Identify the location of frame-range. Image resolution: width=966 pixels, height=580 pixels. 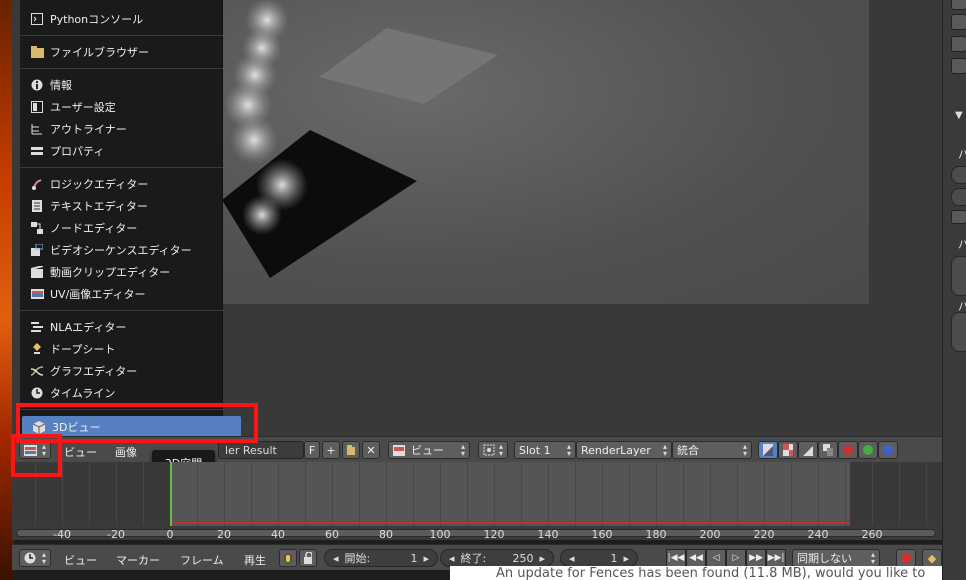
(511, 494).